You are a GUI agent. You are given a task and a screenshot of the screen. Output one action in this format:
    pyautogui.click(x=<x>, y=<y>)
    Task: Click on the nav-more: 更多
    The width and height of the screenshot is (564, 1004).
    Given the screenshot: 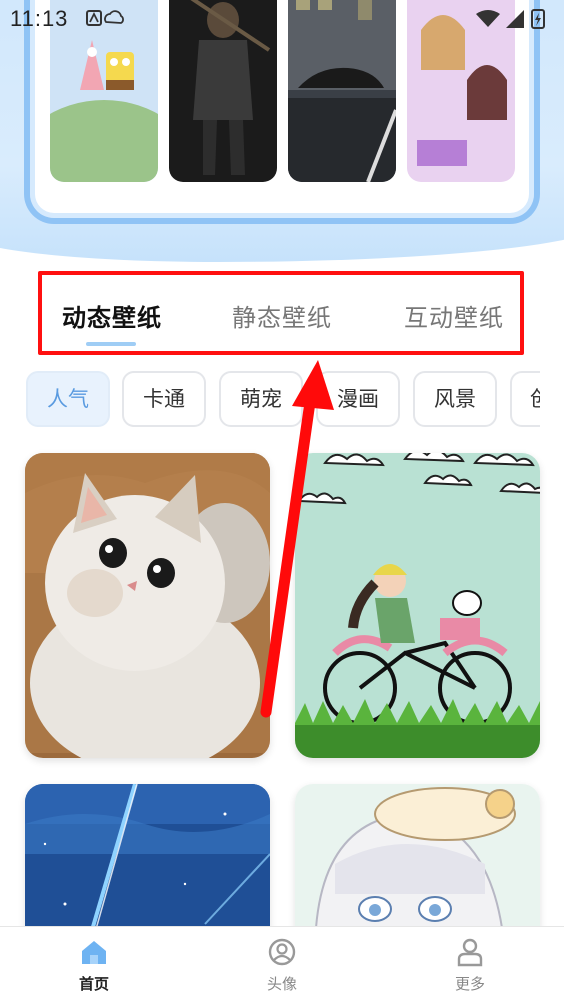 What is the action you would take?
    pyautogui.click(x=470, y=969)
    